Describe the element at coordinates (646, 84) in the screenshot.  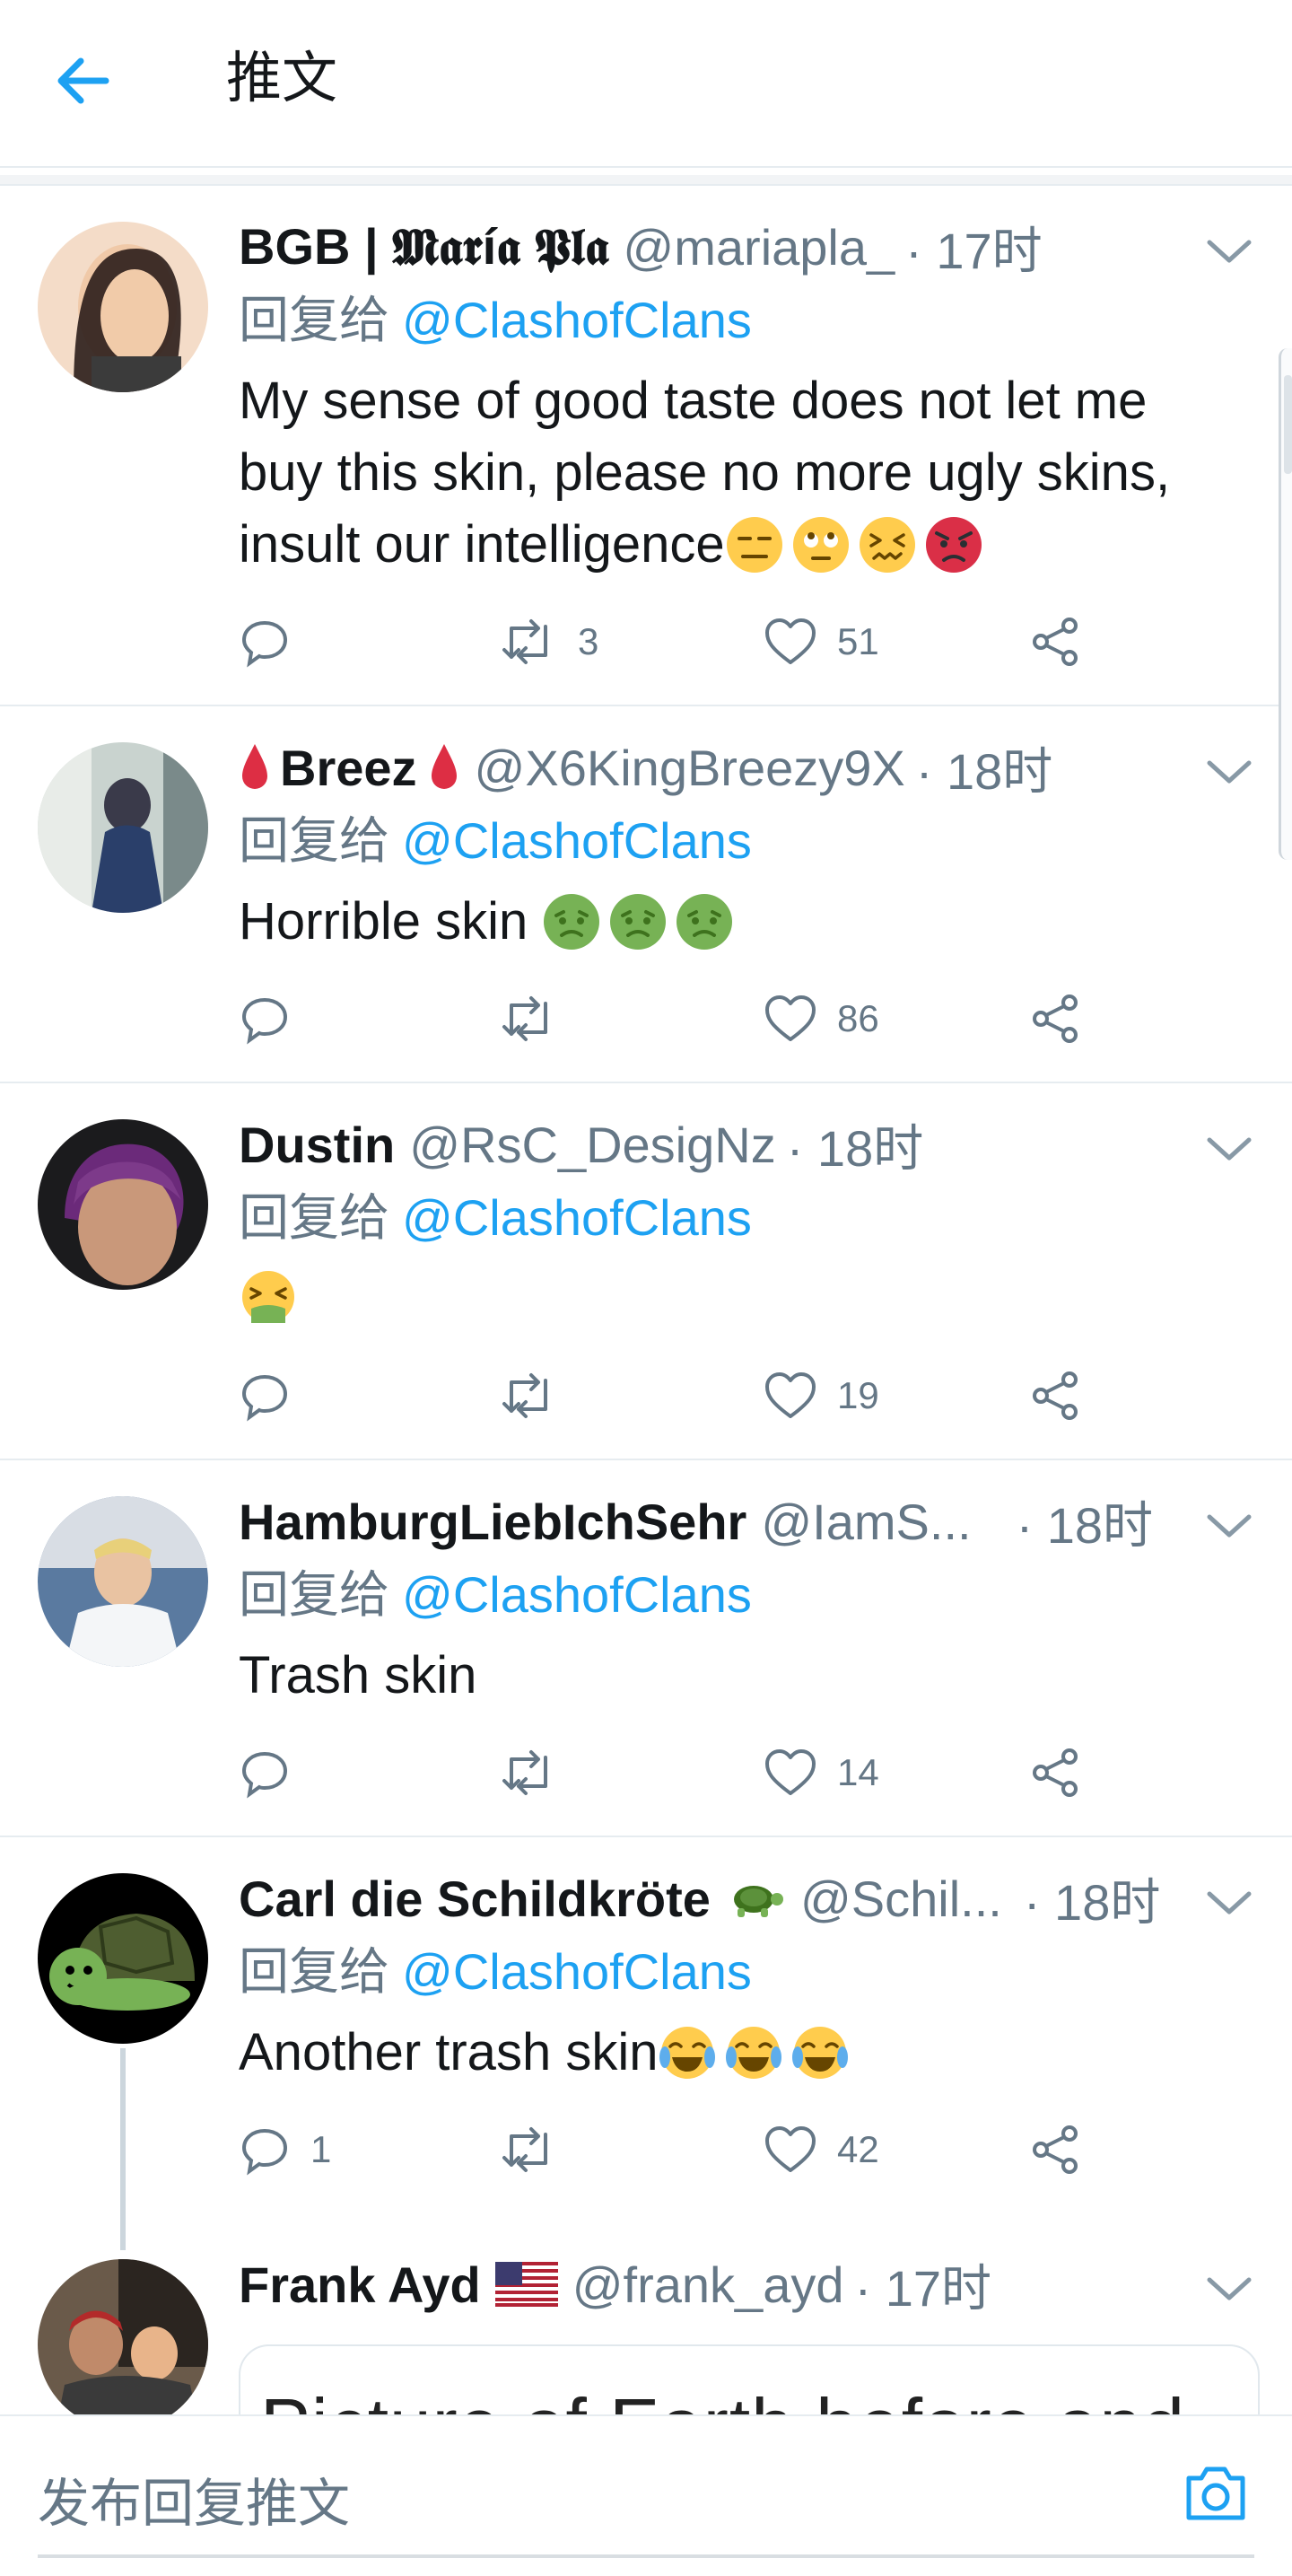
I see `top-bar: 推文` at that location.